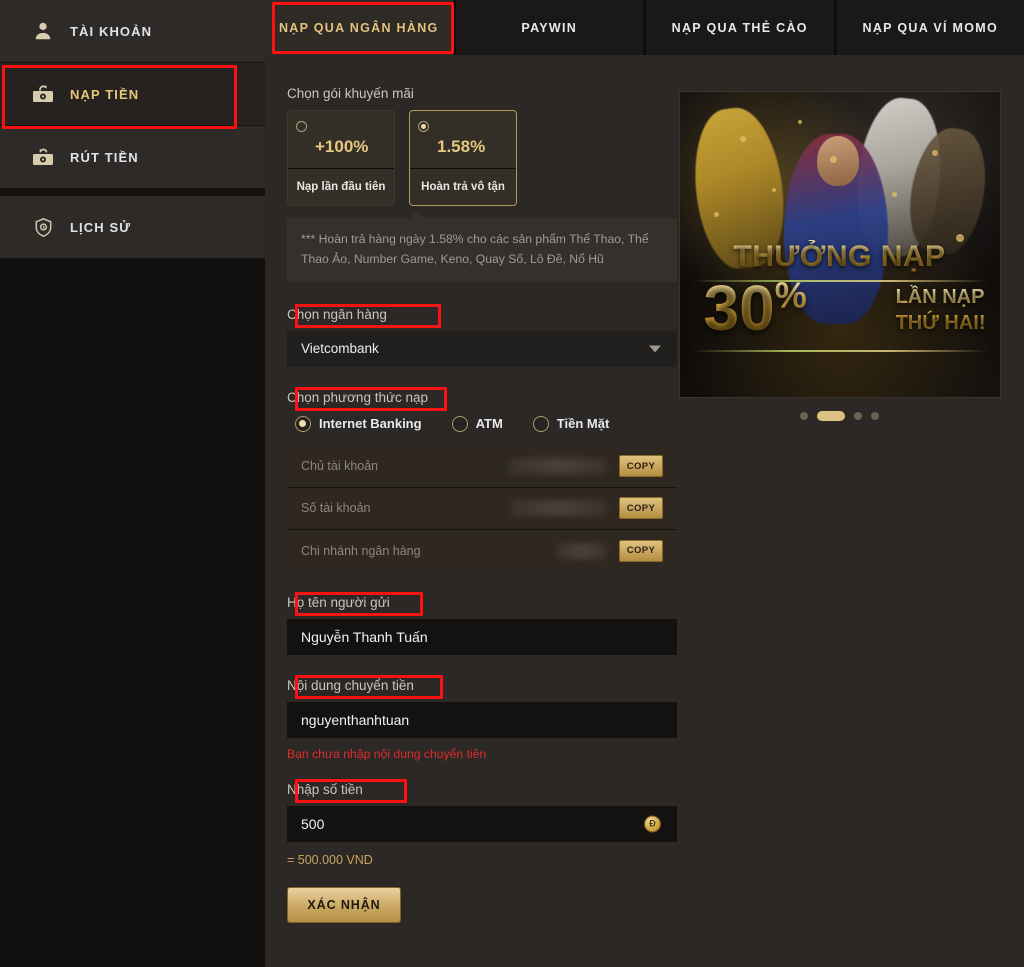 This screenshot has height=967, width=1024. I want to click on method-option-label: ATM, so click(489, 424).